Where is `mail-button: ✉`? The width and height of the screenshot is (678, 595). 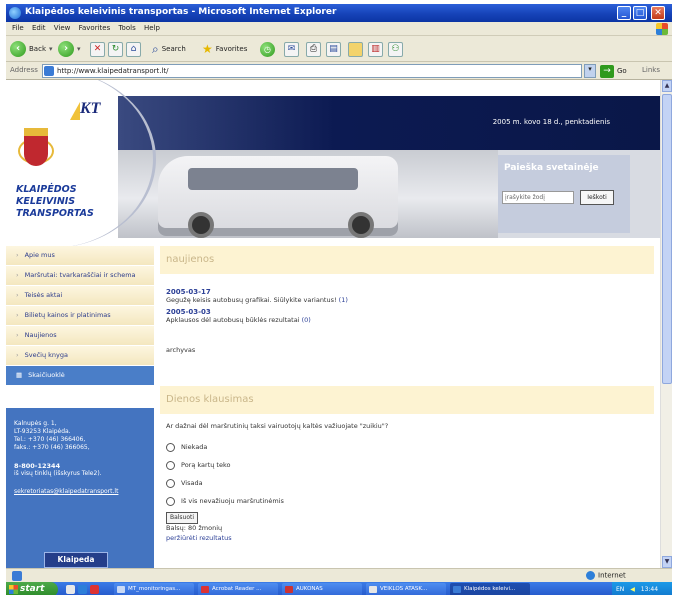 mail-button: ✉ is located at coordinates (291, 49).